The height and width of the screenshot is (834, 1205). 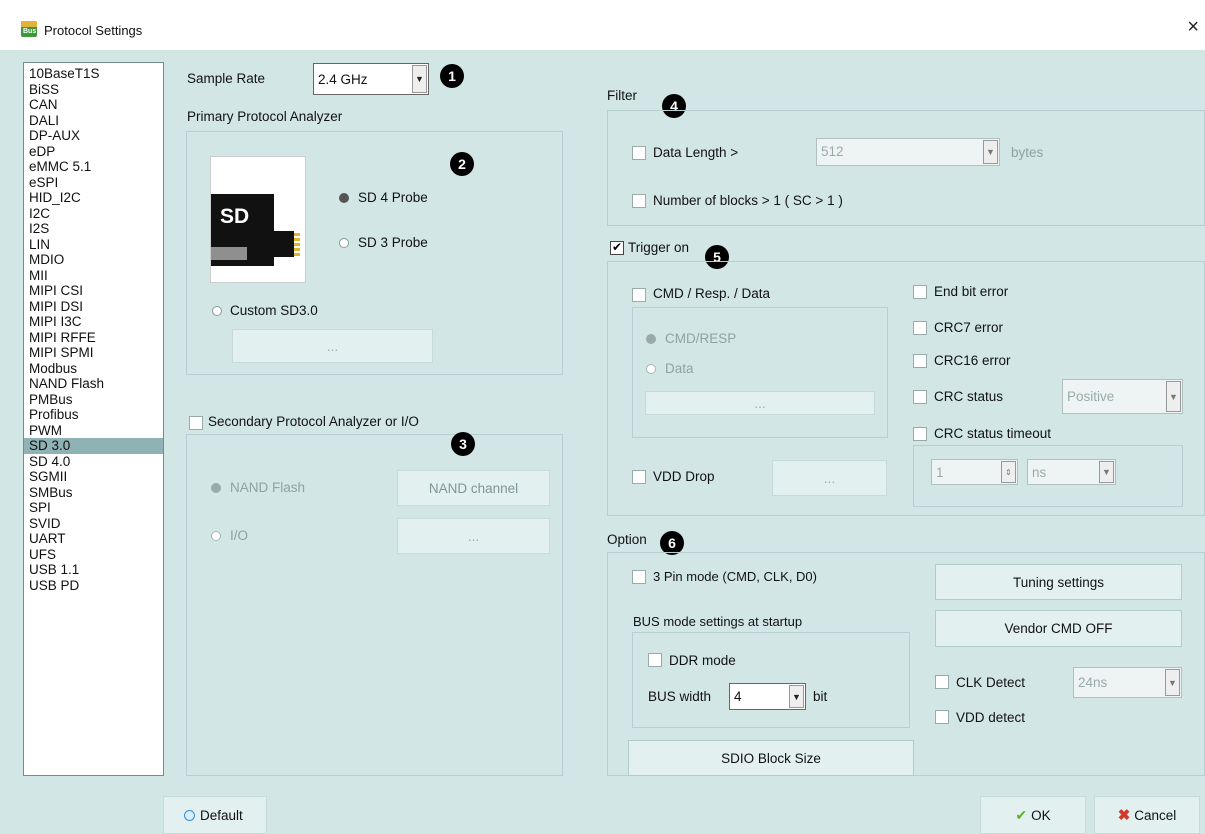 I want to click on protocol-item: HID_I2C, so click(x=93, y=198).